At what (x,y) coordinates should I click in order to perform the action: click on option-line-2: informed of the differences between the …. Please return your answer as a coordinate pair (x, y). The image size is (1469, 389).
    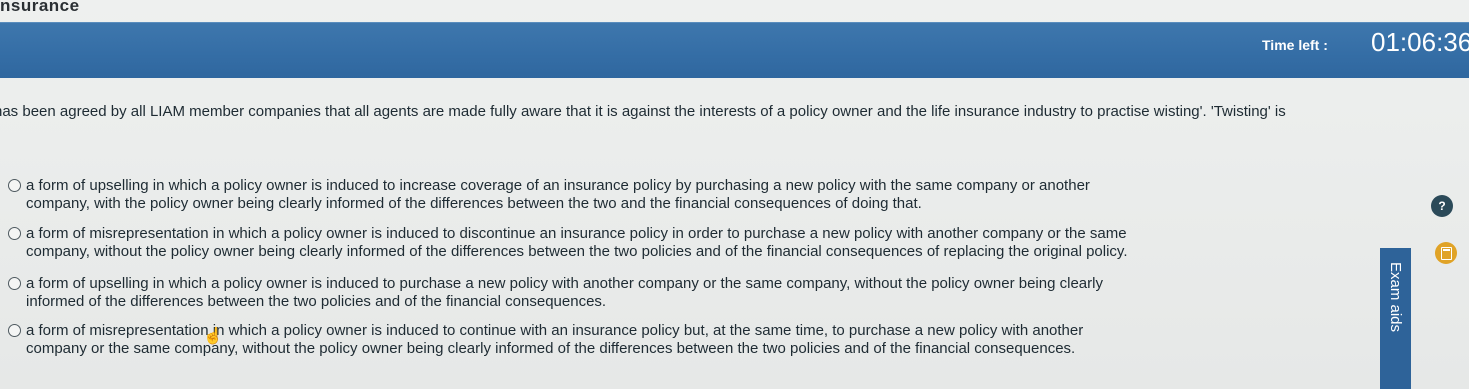
    Looking at the image, I should click on (316, 301).